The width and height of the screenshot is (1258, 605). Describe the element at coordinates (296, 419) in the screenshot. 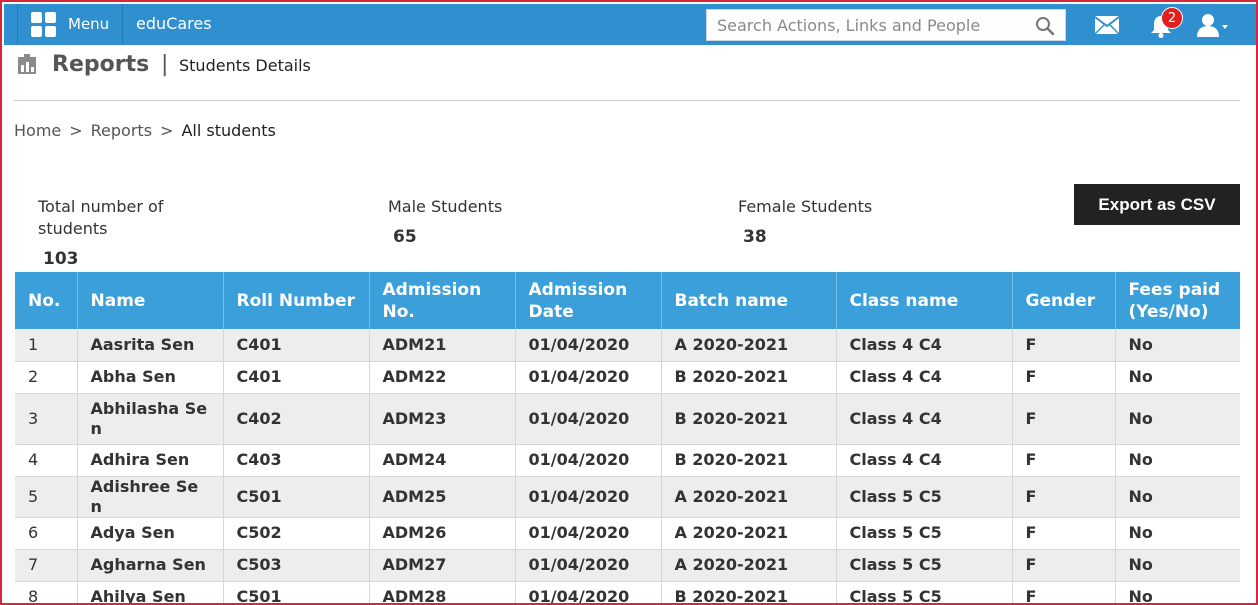

I see `cell-roll-number: C402` at that location.